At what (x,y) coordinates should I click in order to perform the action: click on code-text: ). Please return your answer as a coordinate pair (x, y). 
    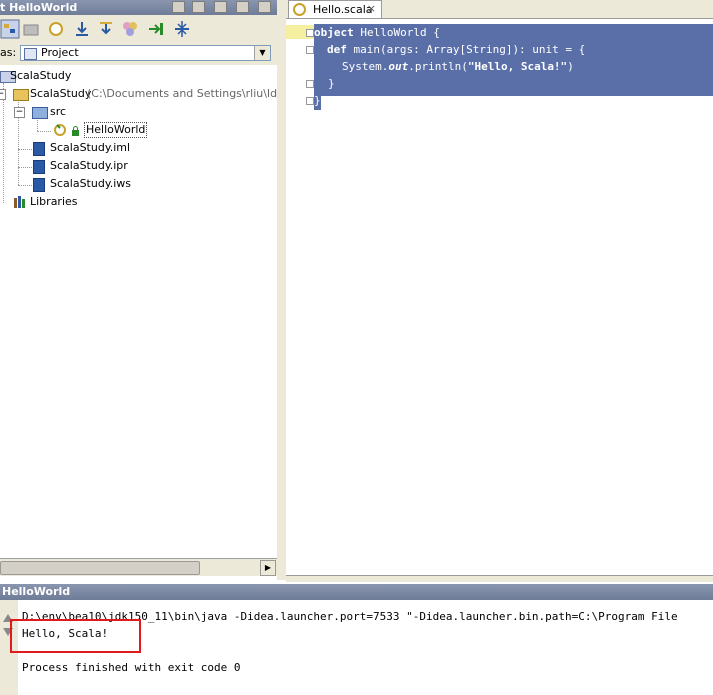
    Looking at the image, I should click on (570, 66).